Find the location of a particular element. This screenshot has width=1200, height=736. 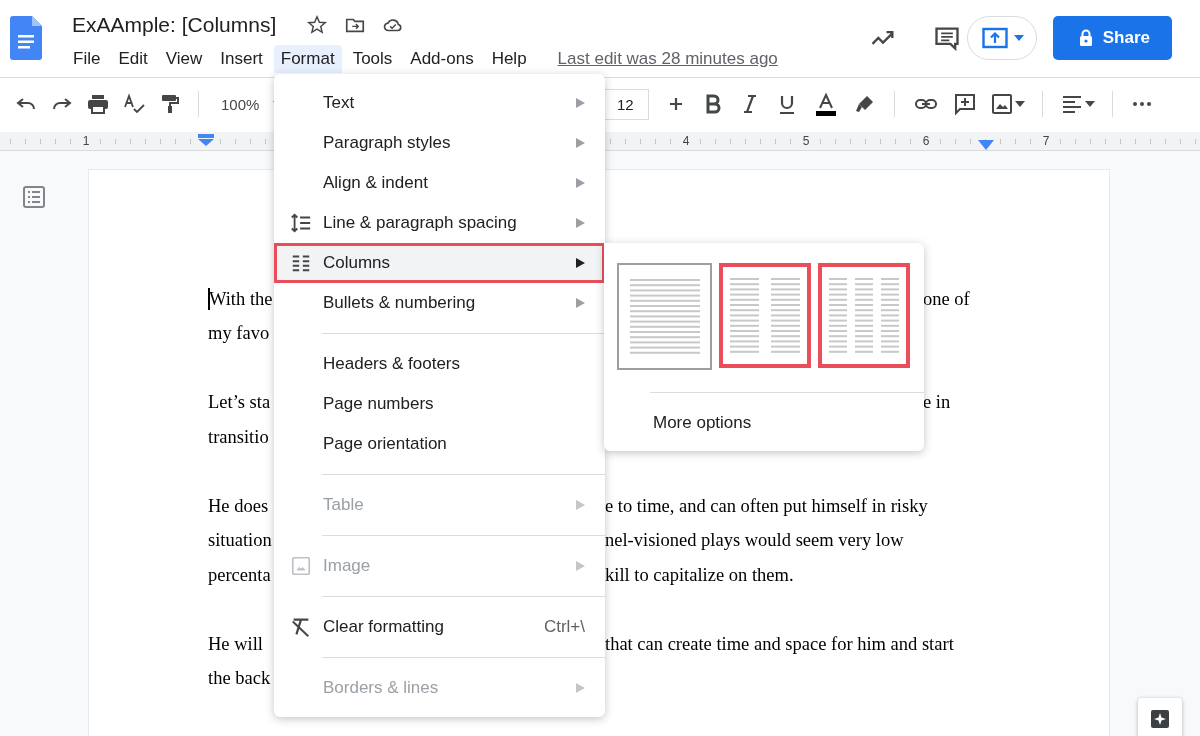

menu-item: Headers & footers is located at coordinates (439, 364).